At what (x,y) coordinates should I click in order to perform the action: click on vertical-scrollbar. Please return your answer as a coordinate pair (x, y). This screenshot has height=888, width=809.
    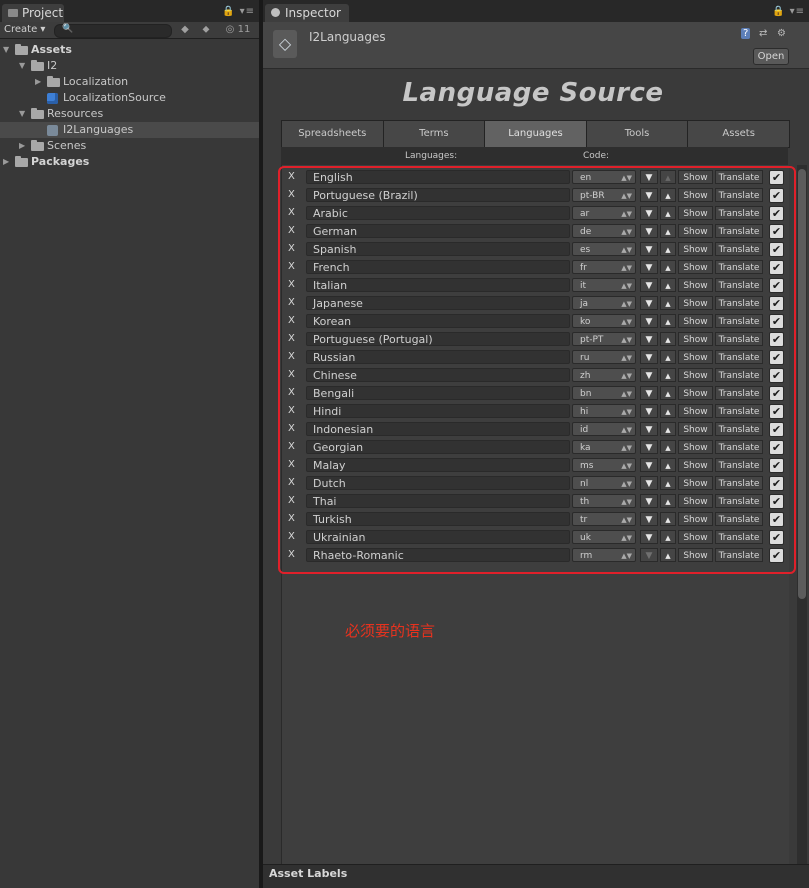
    Looking at the image, I should click on (802, 515).